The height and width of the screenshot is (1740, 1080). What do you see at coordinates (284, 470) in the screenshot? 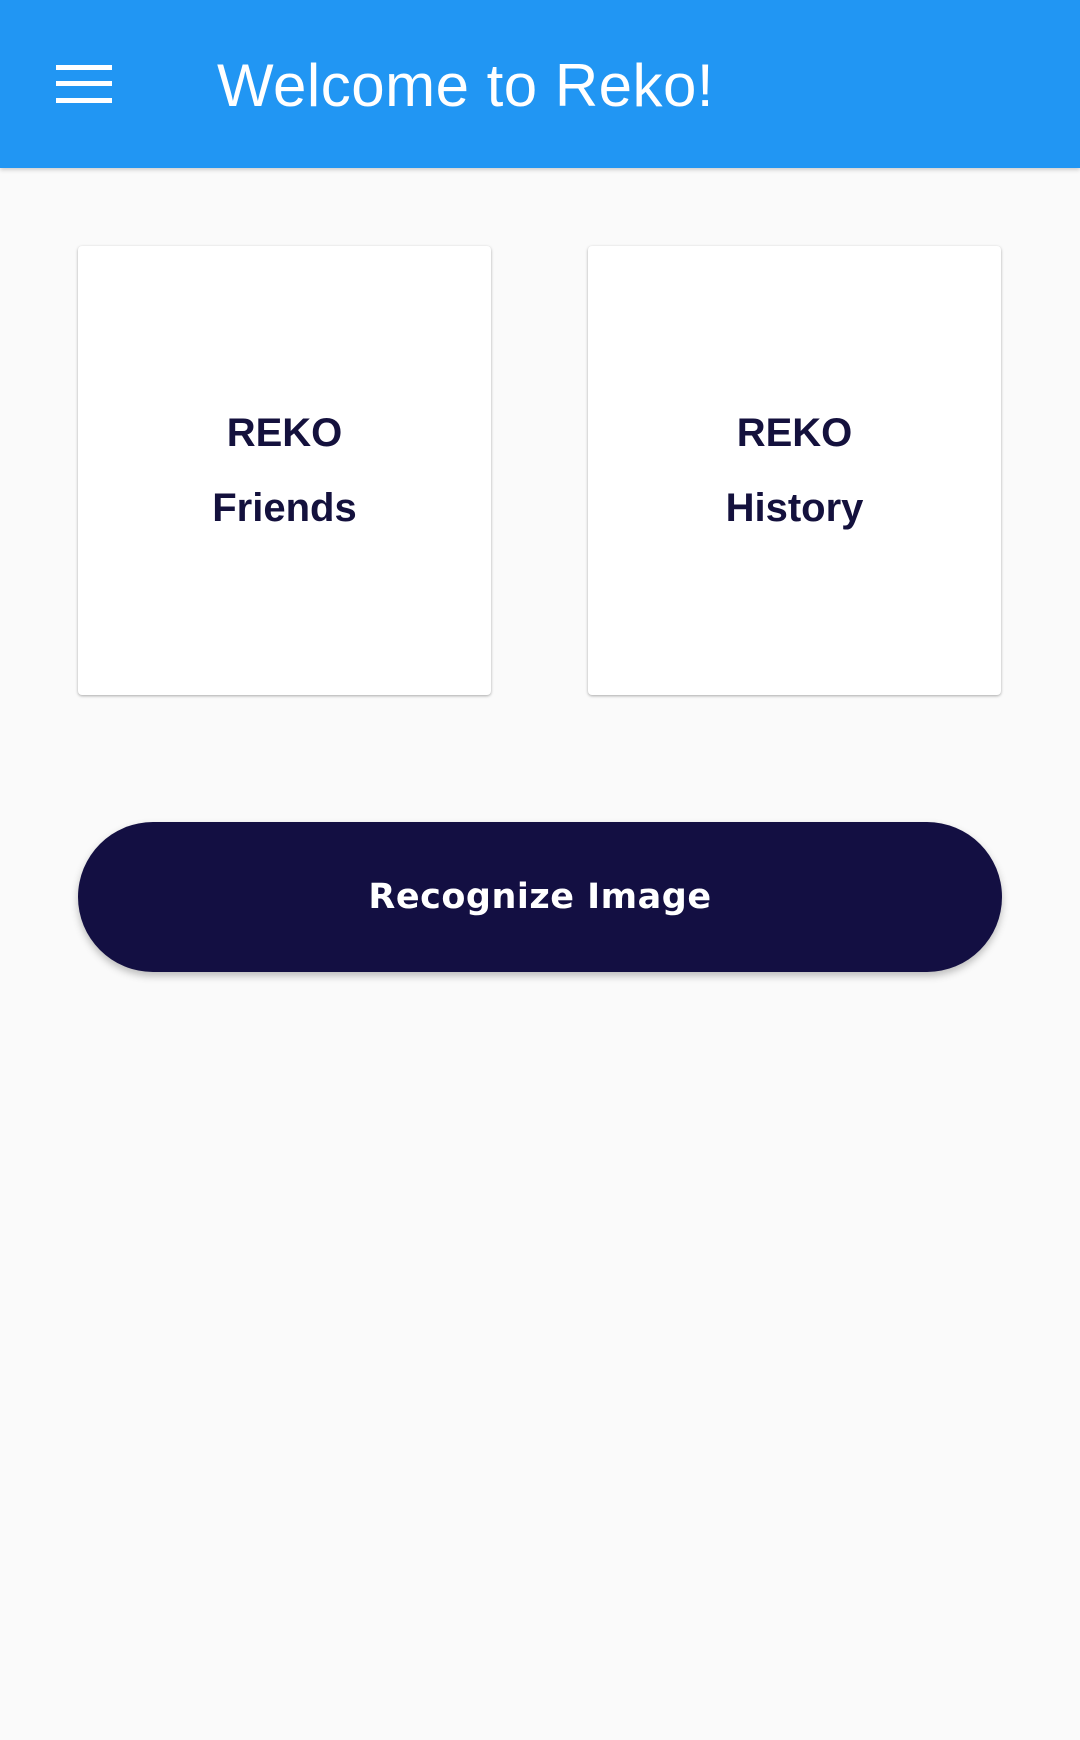
I see `reko-friends-card: REKO Friends` at bounding box center [284, 470].